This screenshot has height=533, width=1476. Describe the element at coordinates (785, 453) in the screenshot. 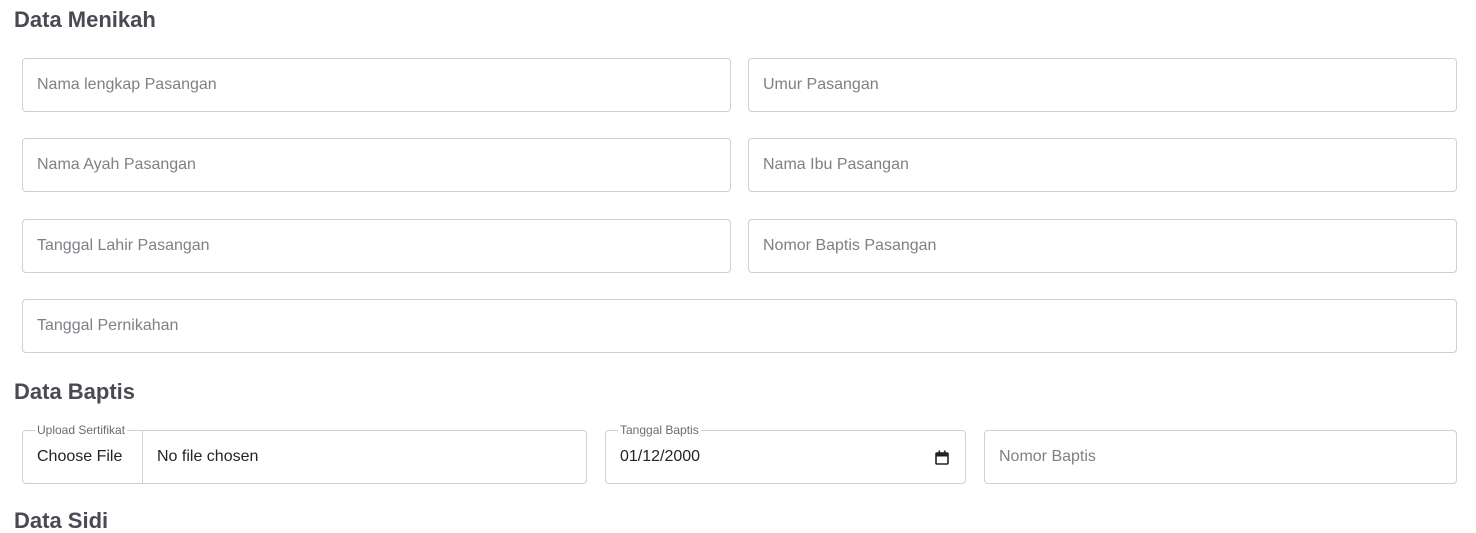

I see `tanggal-baptis-field: Tanggal Baptis 01/12/2000` at that location.